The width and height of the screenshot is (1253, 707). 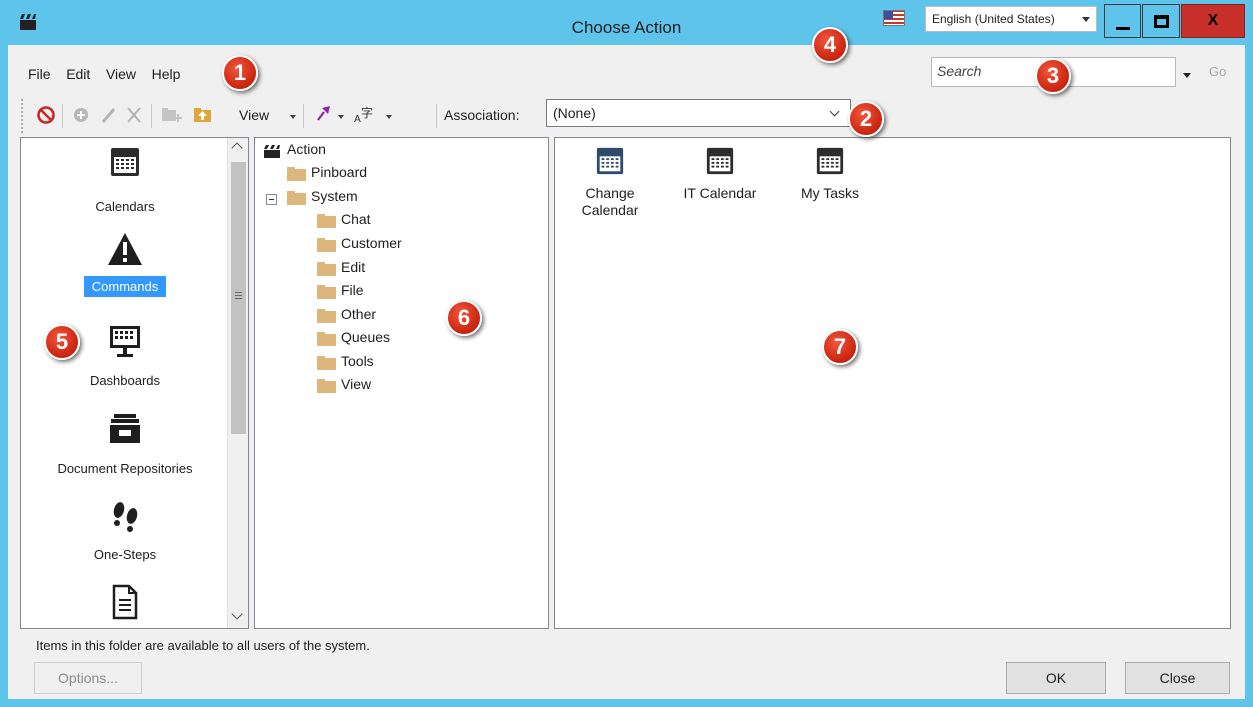 I want to click on clapperboard-icon, so click(x=272, y=151).